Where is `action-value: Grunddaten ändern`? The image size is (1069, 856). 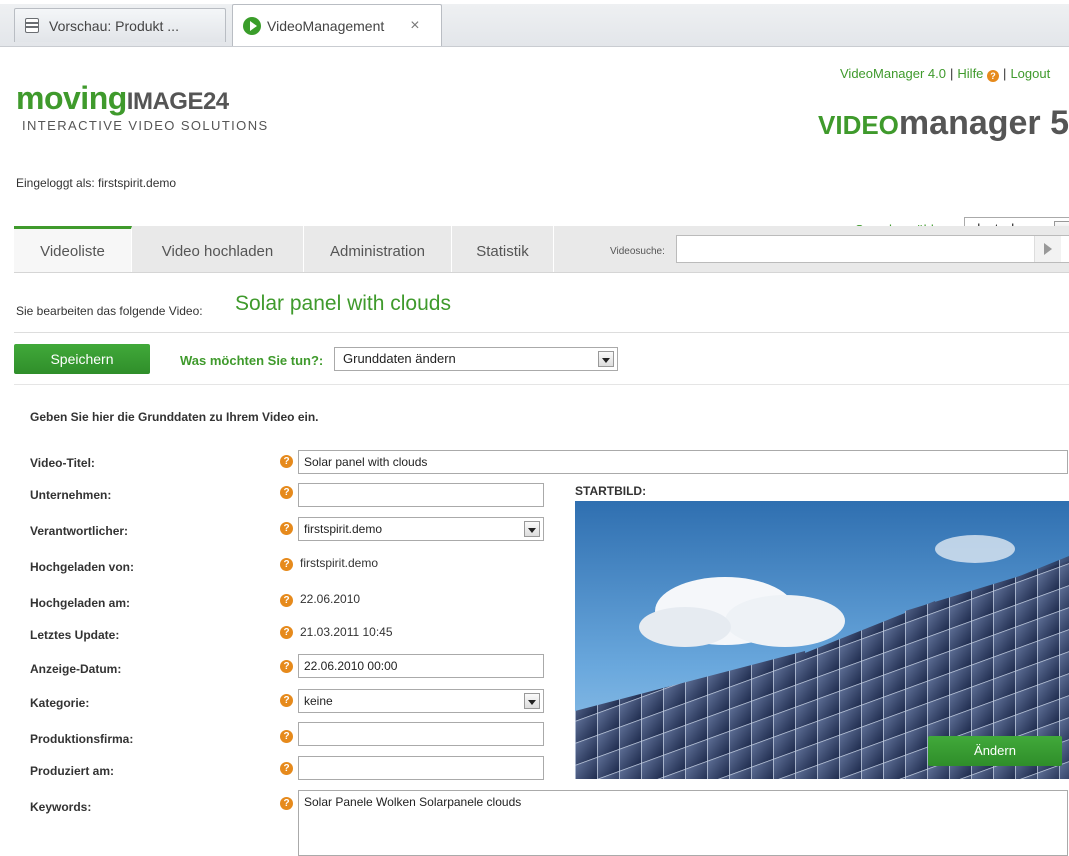
action-value: Grunddaten ändern is located at coordinates (399, 358).